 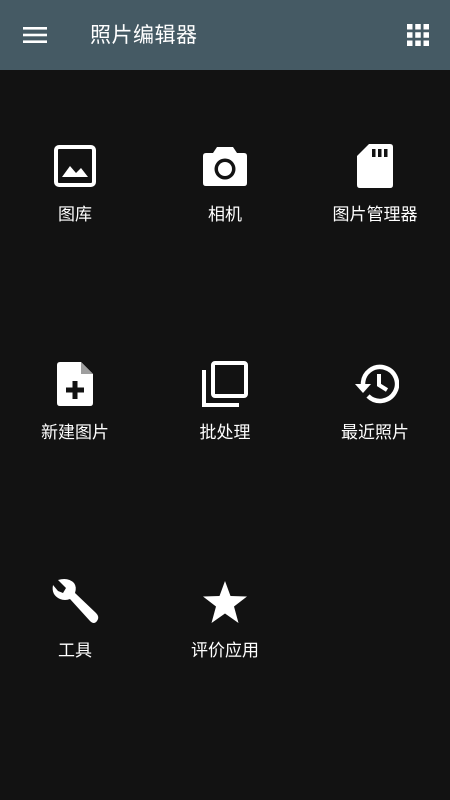 I want to click on camera-icon, so click(x=225, y=166).